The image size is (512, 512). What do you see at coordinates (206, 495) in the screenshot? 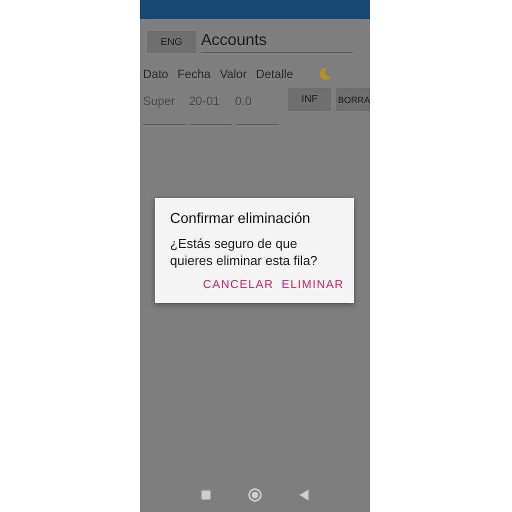
I see `recents-icon` at bounding box center [206, 495].